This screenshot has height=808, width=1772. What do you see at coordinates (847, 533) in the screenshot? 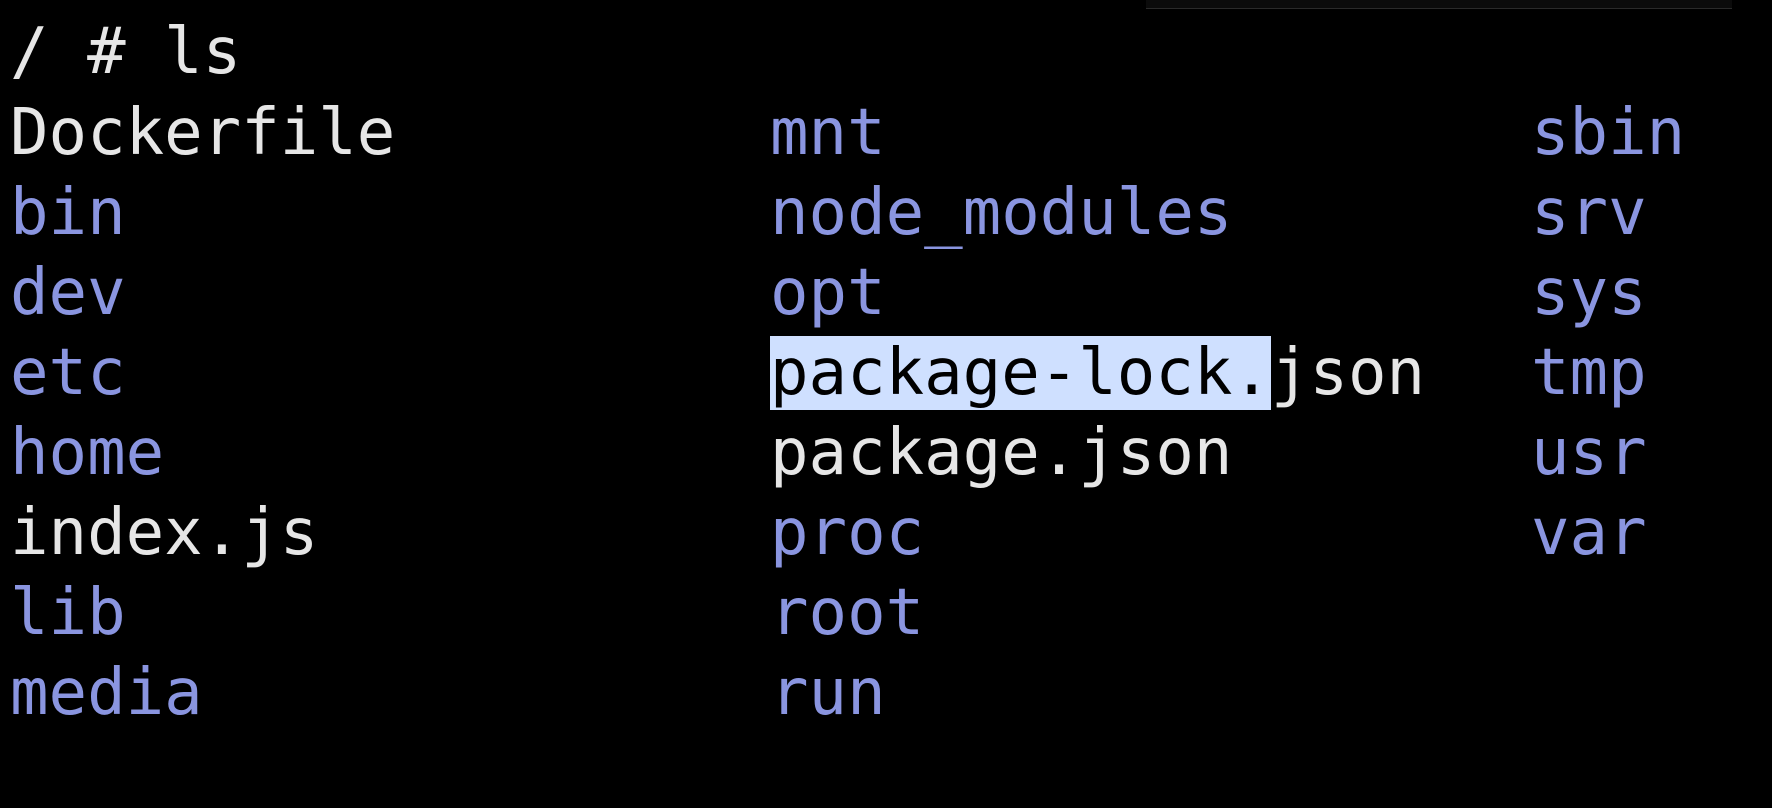
I see `ls-entry-directory: proc` at bounding box center [847, 533].